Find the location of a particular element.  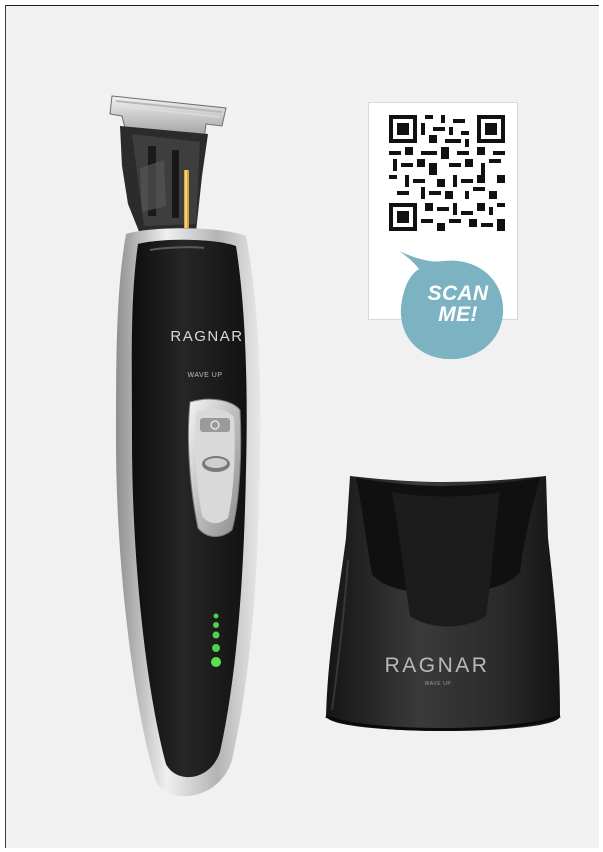

scan-me-text: SCAN ME! is located at coordinates (458, 304).